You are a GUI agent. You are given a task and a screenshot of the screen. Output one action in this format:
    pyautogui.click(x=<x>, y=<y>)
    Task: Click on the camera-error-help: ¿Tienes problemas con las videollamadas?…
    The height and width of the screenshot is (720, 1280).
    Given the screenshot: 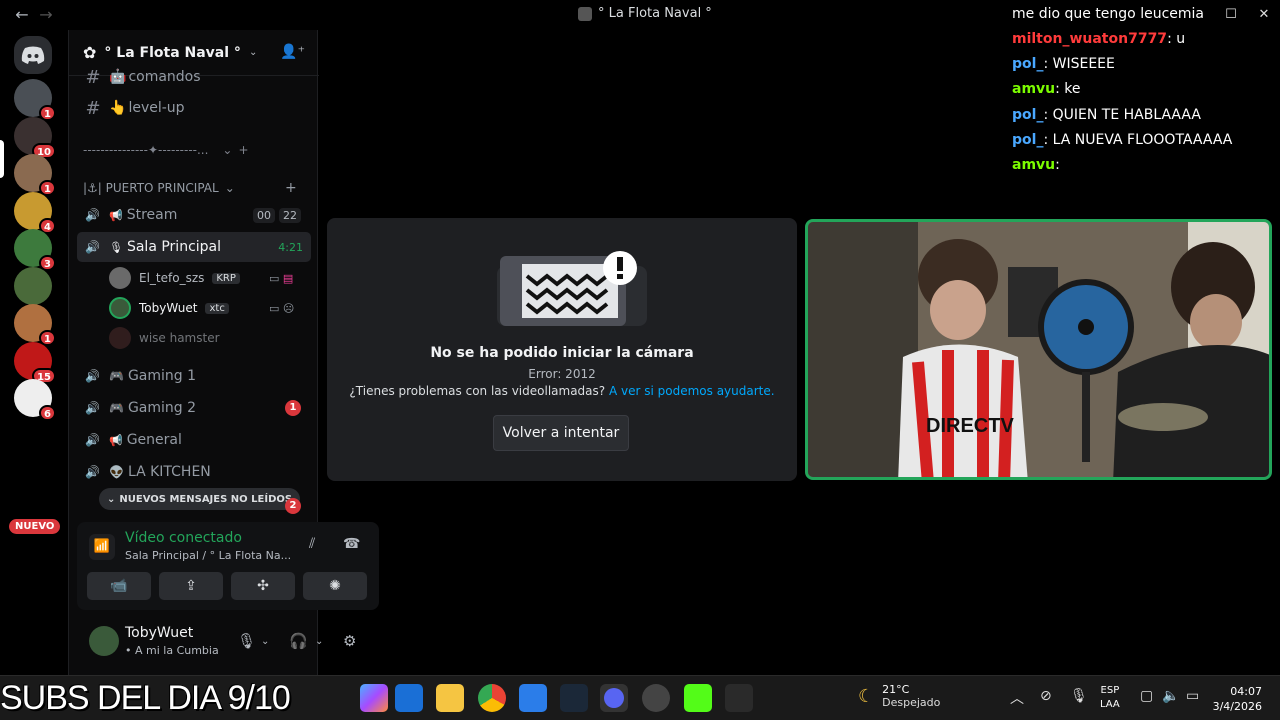 What is the action you would take?
    pyautogui.click(x=562, y=391)
    